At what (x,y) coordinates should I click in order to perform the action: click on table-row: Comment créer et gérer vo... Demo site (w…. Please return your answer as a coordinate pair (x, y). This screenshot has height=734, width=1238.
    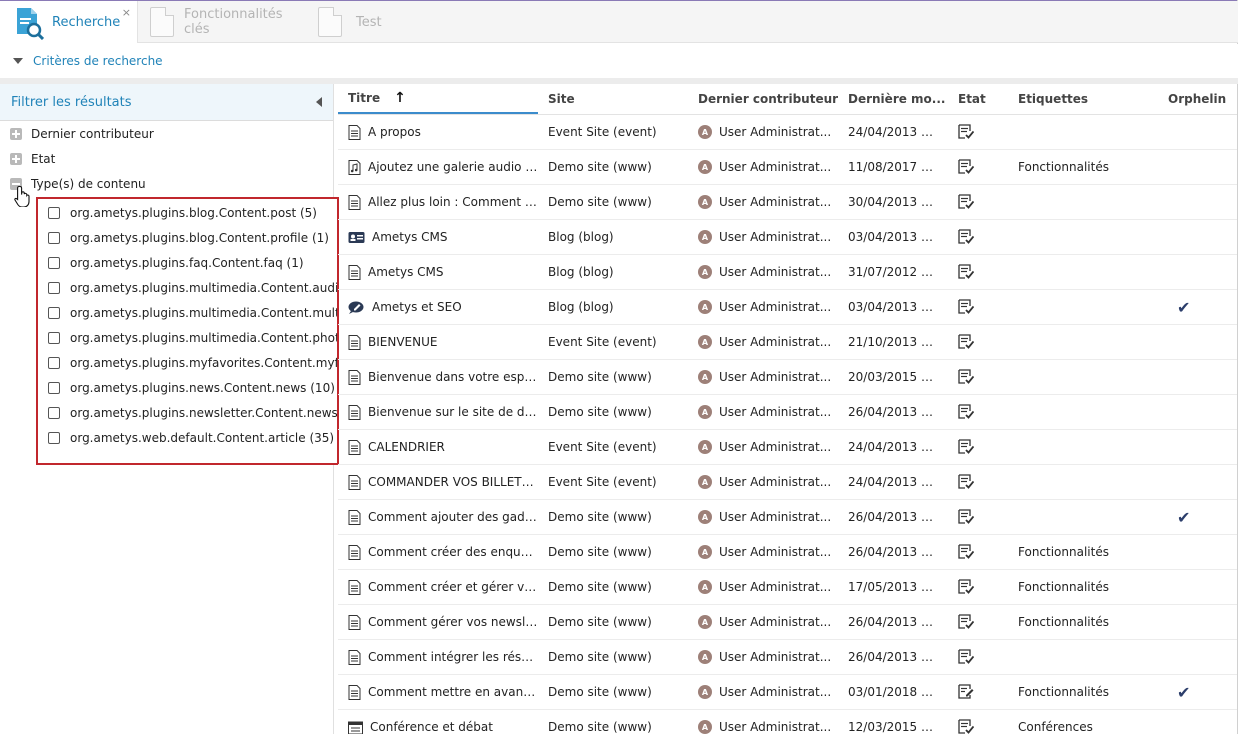
    Looking at the image, I should click on (787, 587).